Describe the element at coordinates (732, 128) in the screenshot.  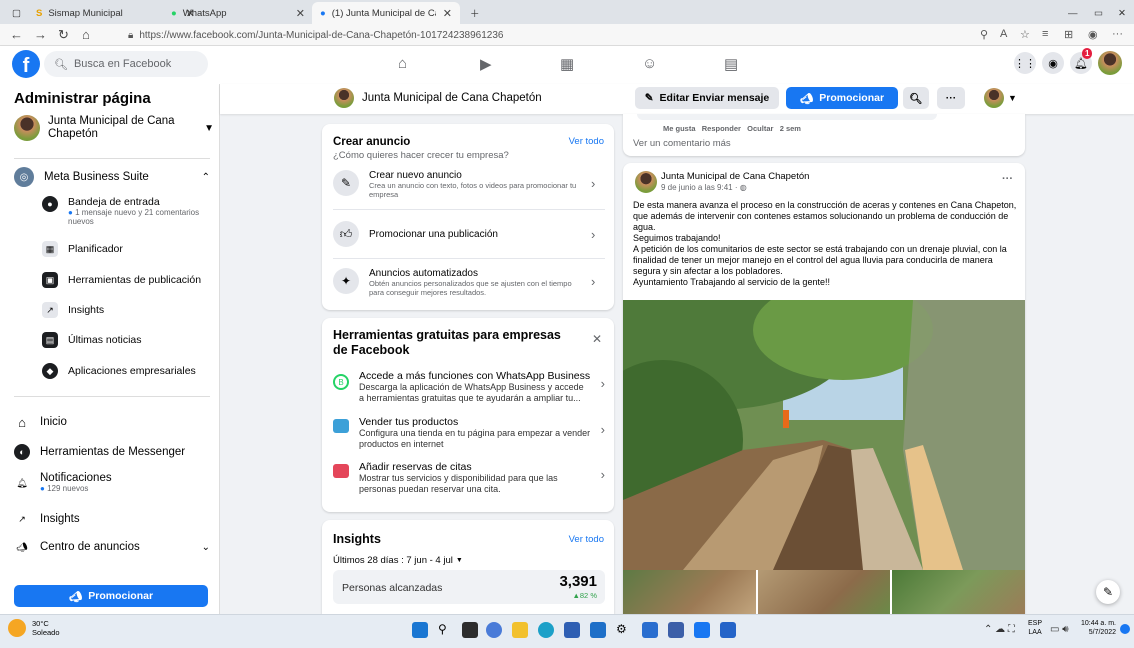
I see `comment-actions: Me gusta Responder Ocultar 2 sem` at that location.